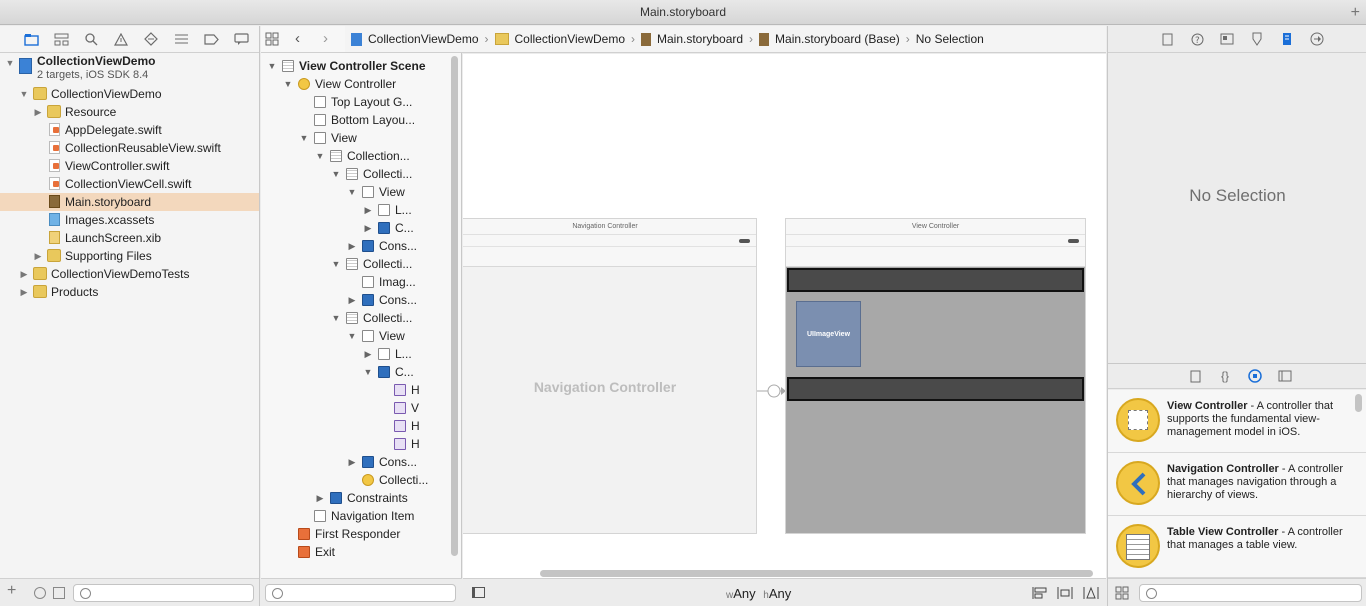  Describe the element at coordinates (837, 39) in the screenshot. I see `jumpbar-crumb-base: Main.storyboard (Base)` at that location.